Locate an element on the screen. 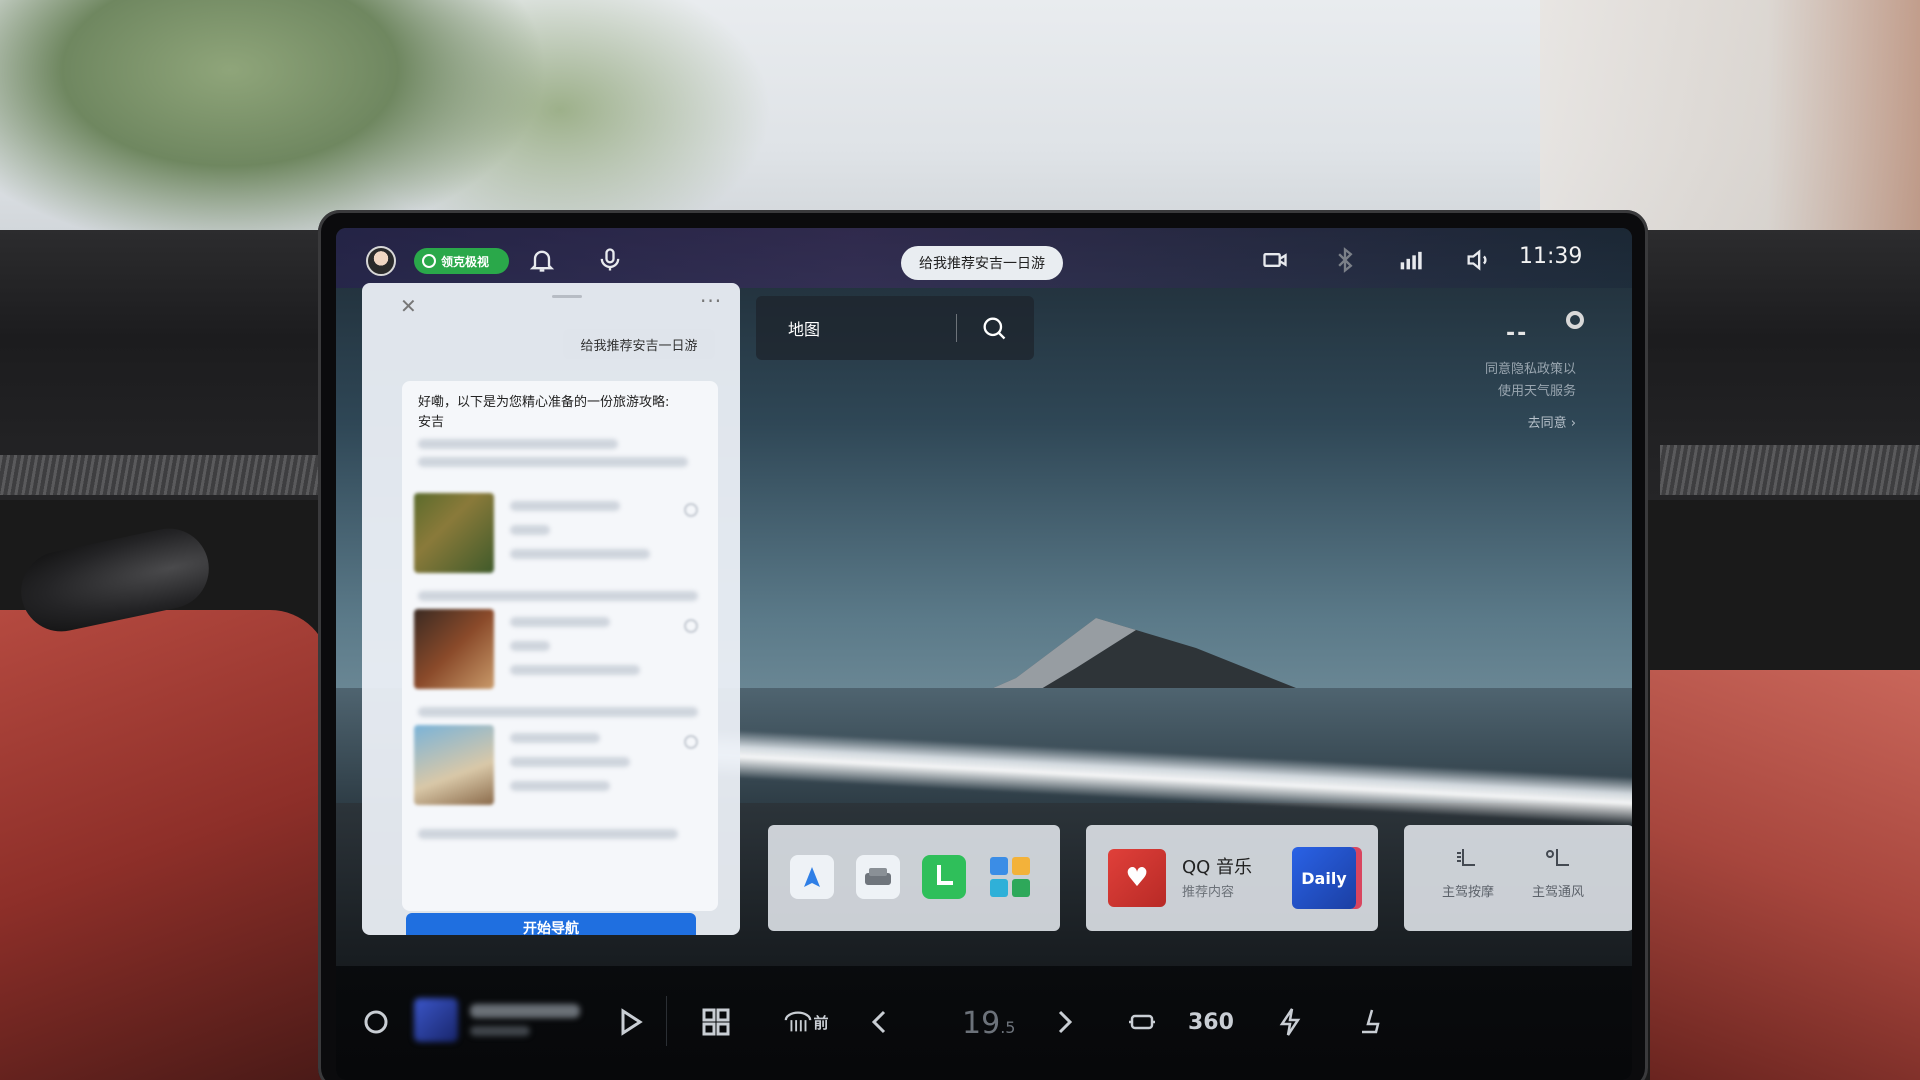 This screenshot has width=1920, height=1080. brand-vision-pill: 领克极视 is located at coordinates (461, 261).